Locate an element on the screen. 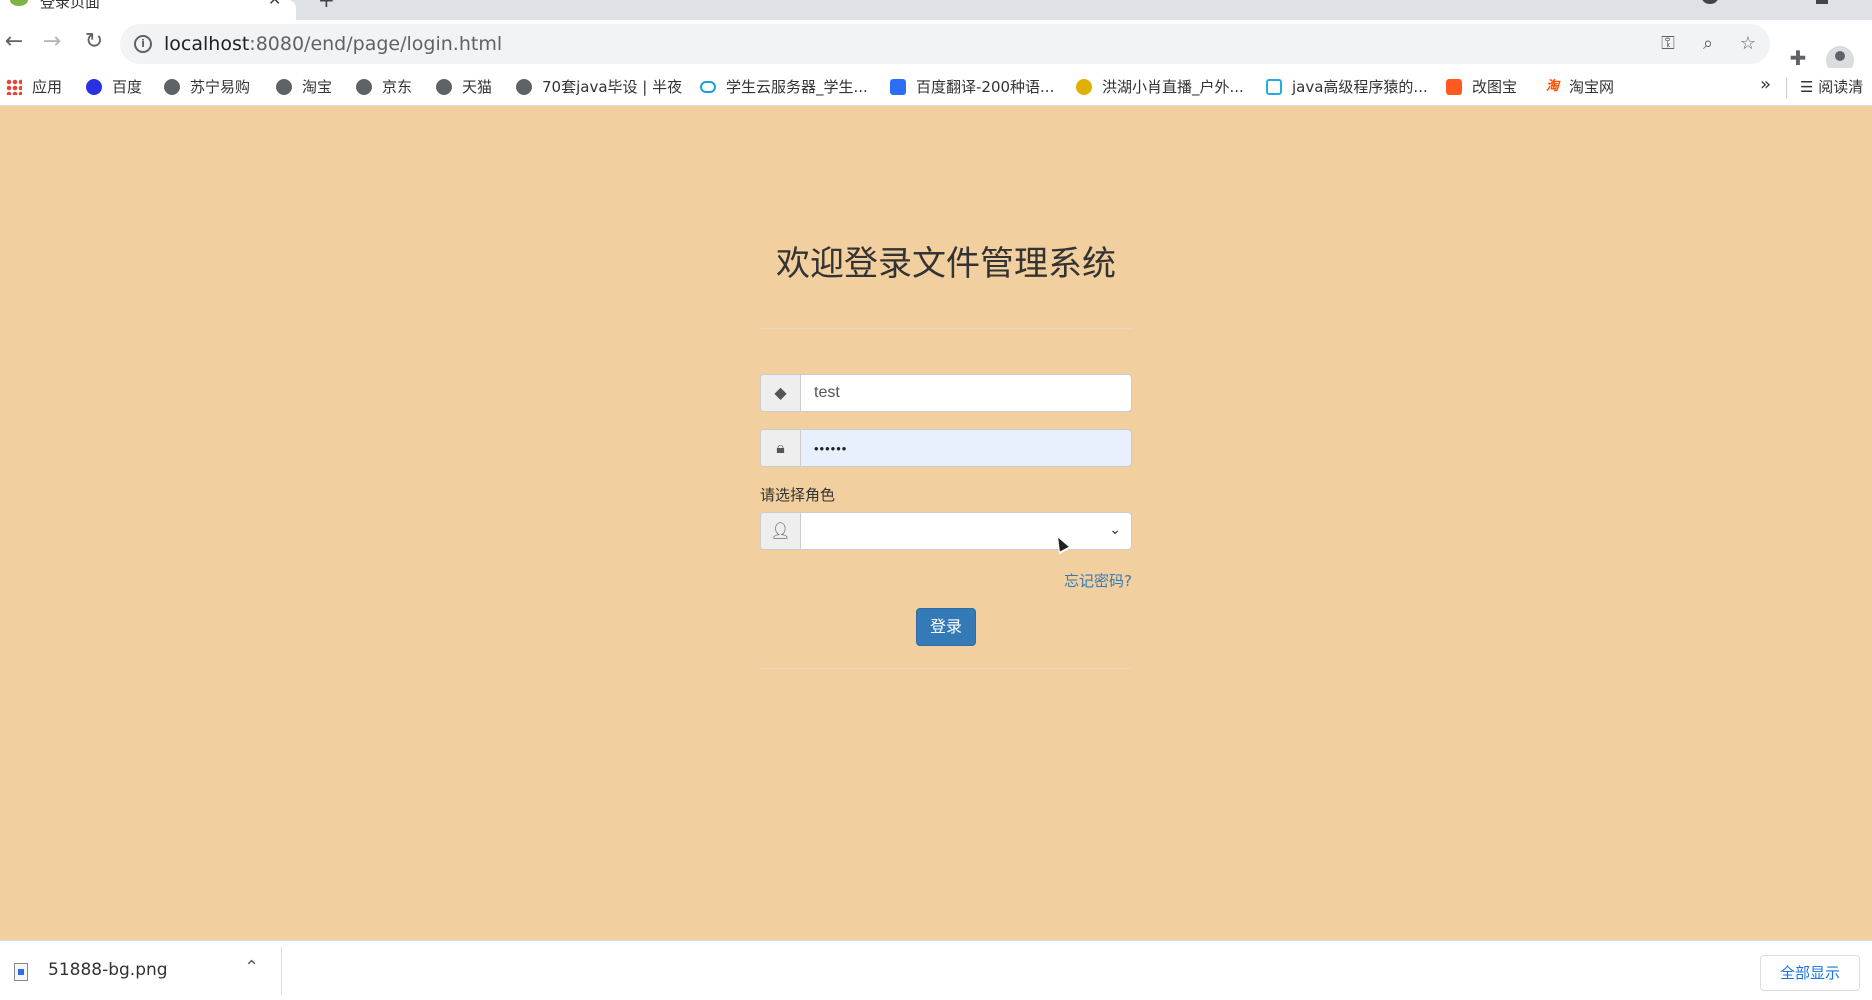  image-file-icon is located at coordinates (21, 972).